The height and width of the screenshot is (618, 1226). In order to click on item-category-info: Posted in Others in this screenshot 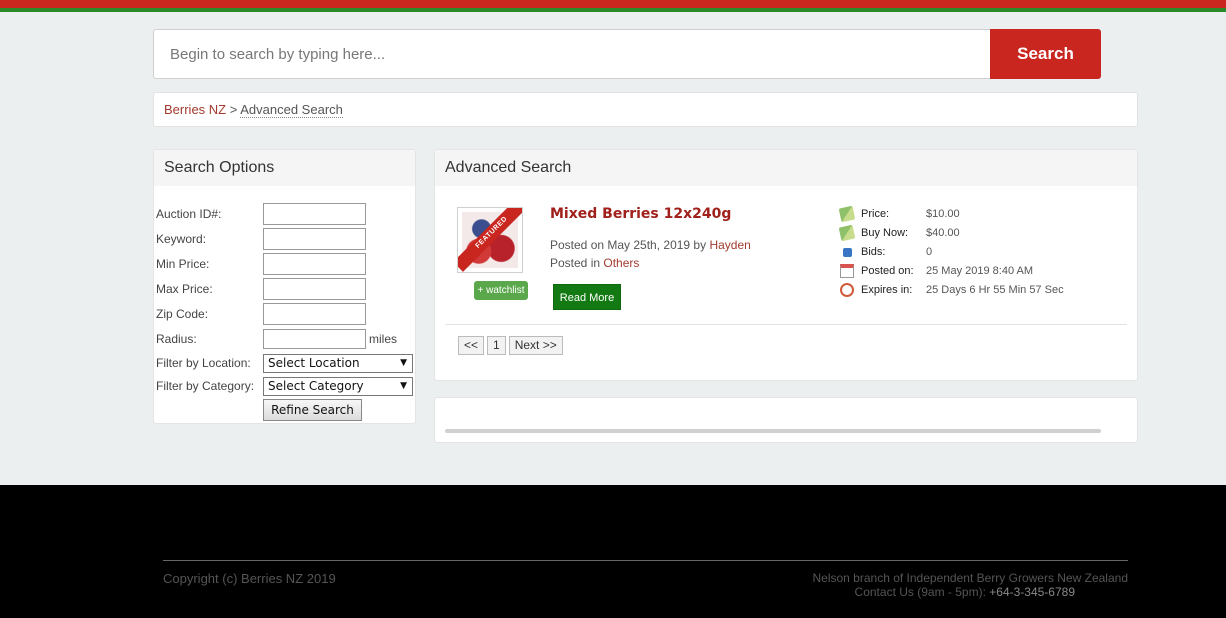, I will do `click(594, 263)`.